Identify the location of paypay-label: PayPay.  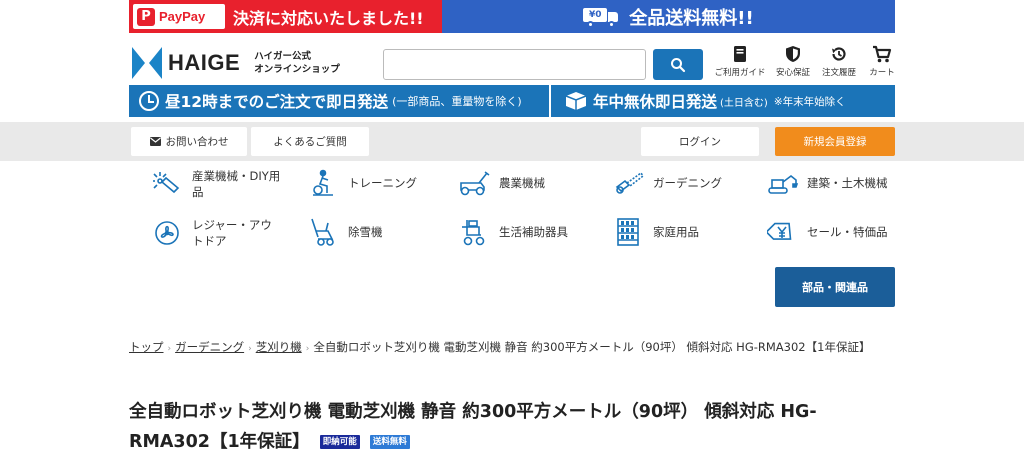
(182, 16).